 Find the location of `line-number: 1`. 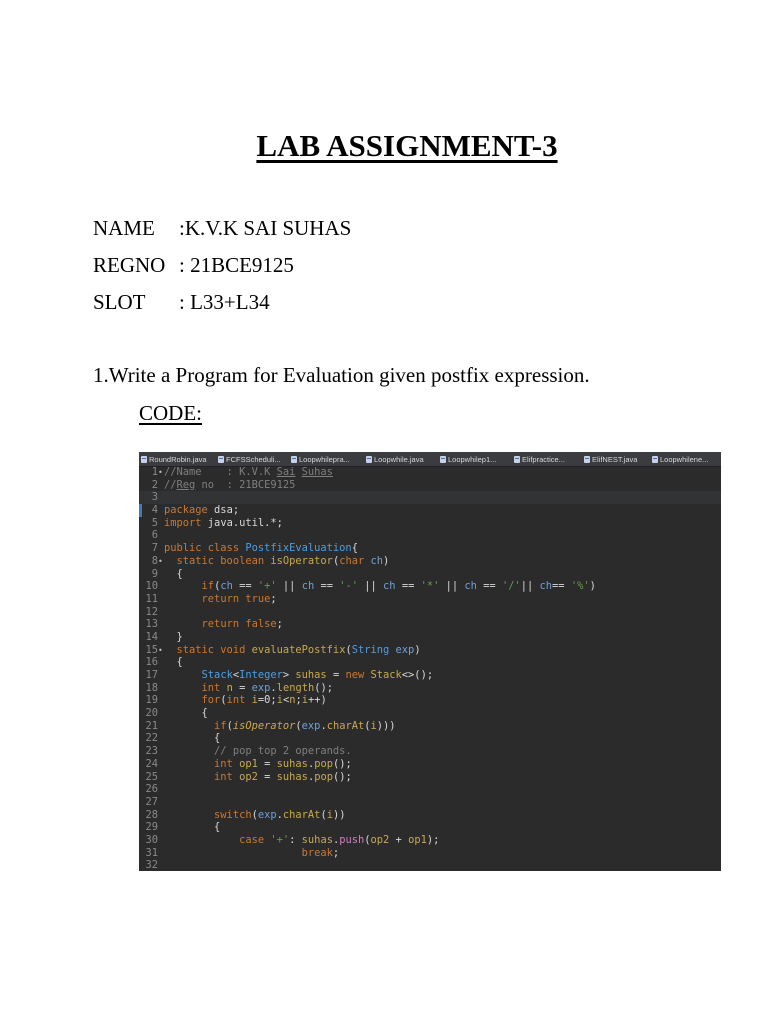

line-number: 1 is located at coordinates (154, 472).